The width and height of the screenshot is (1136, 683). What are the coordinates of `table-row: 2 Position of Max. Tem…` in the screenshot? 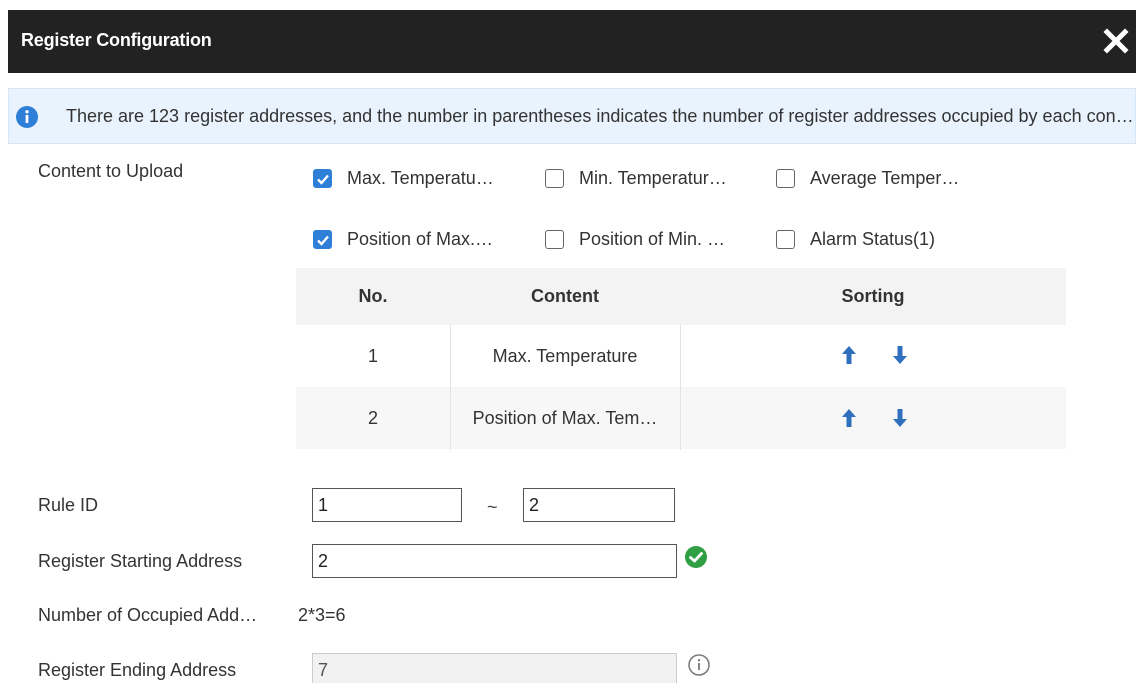 It's located at (681, 418).